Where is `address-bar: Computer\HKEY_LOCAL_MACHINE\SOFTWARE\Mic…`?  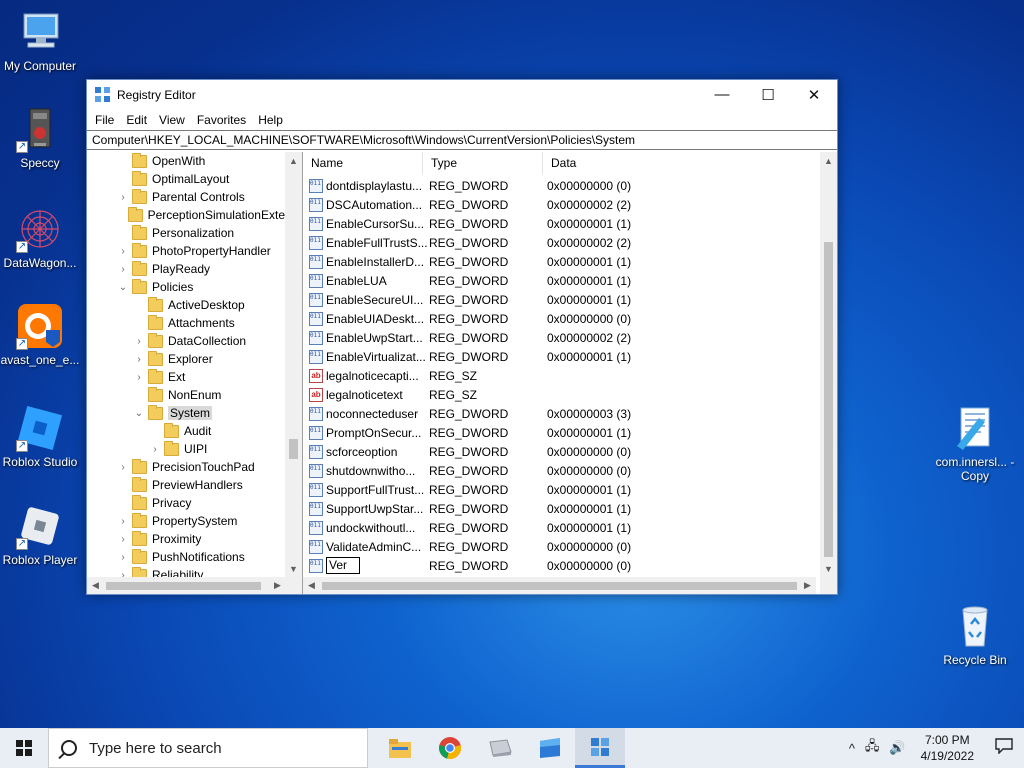
address-bar: Computer\HKEY_LOCAL_MACHINE\SOFTWARE\Mic… is located at coordinates (462, 140).